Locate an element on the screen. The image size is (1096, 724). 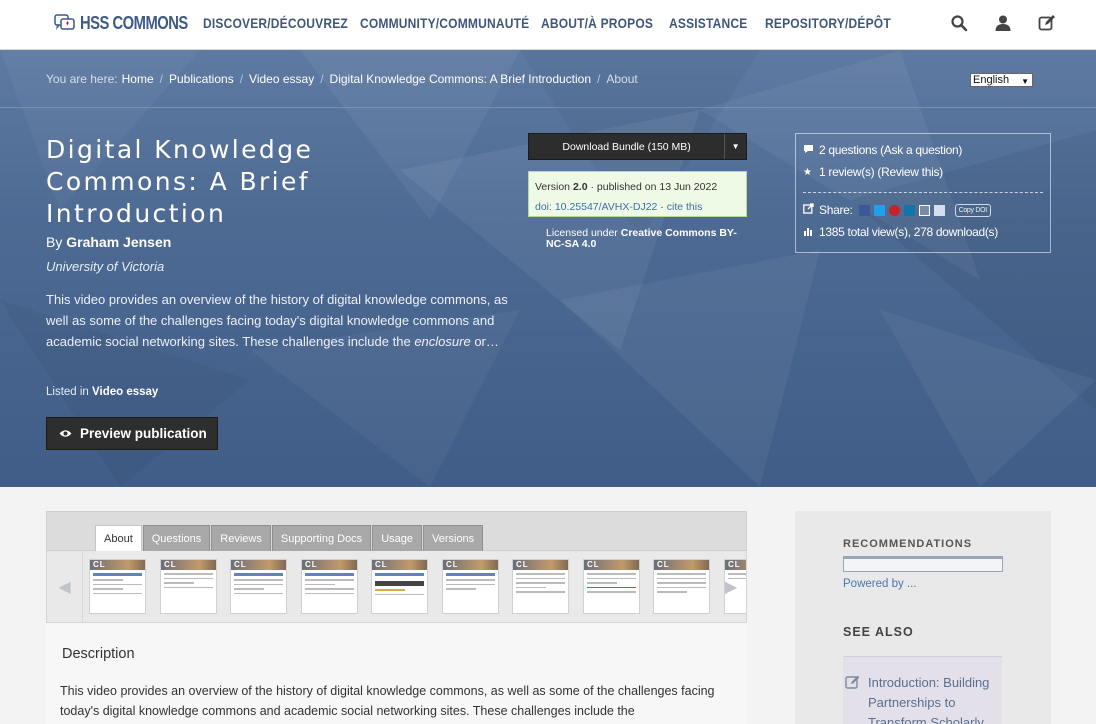
description-heading: Description is located at coordinates (98, 654).